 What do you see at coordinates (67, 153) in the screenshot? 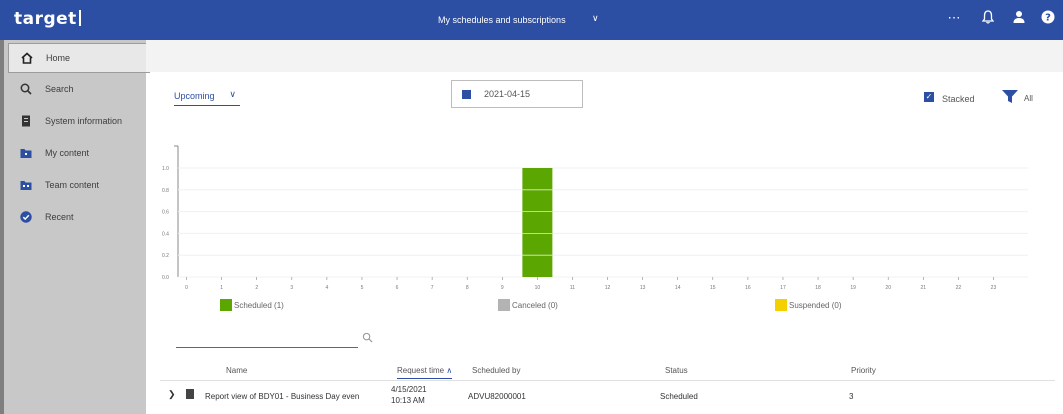
I see `sidebar-item-label: My content` at bounding box center [67, 153].